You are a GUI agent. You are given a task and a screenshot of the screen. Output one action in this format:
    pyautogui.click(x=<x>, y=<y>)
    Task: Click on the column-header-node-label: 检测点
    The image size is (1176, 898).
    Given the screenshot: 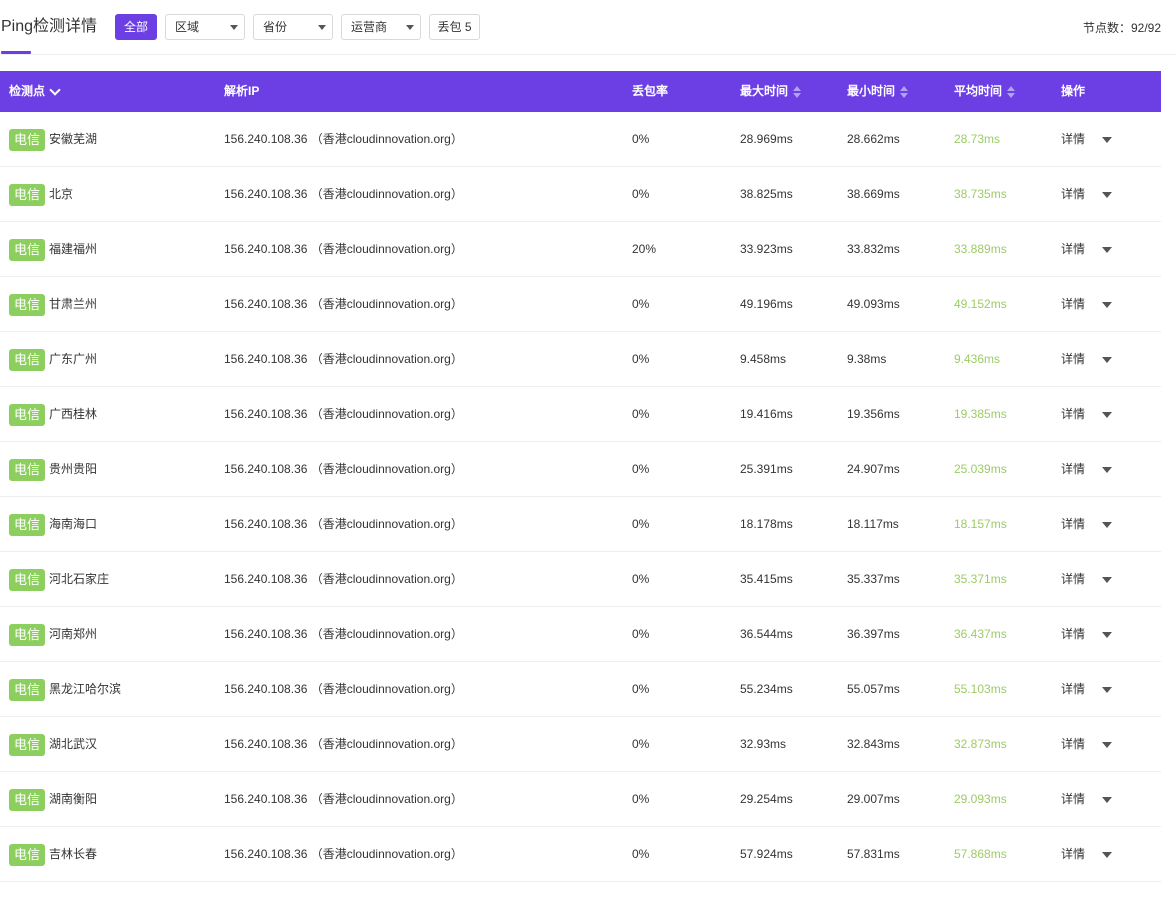 What is the action you would take?
    pyautogui.click(x=27, y=91)
    